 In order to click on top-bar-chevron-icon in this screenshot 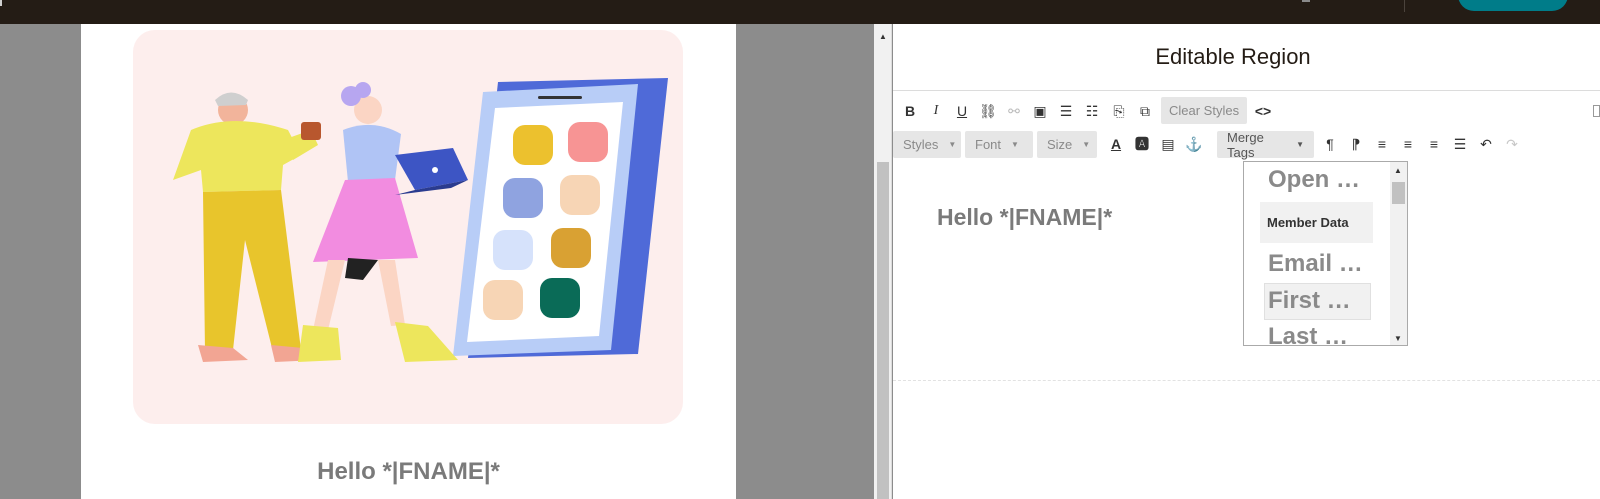, I will do `click(1306, 1)`.